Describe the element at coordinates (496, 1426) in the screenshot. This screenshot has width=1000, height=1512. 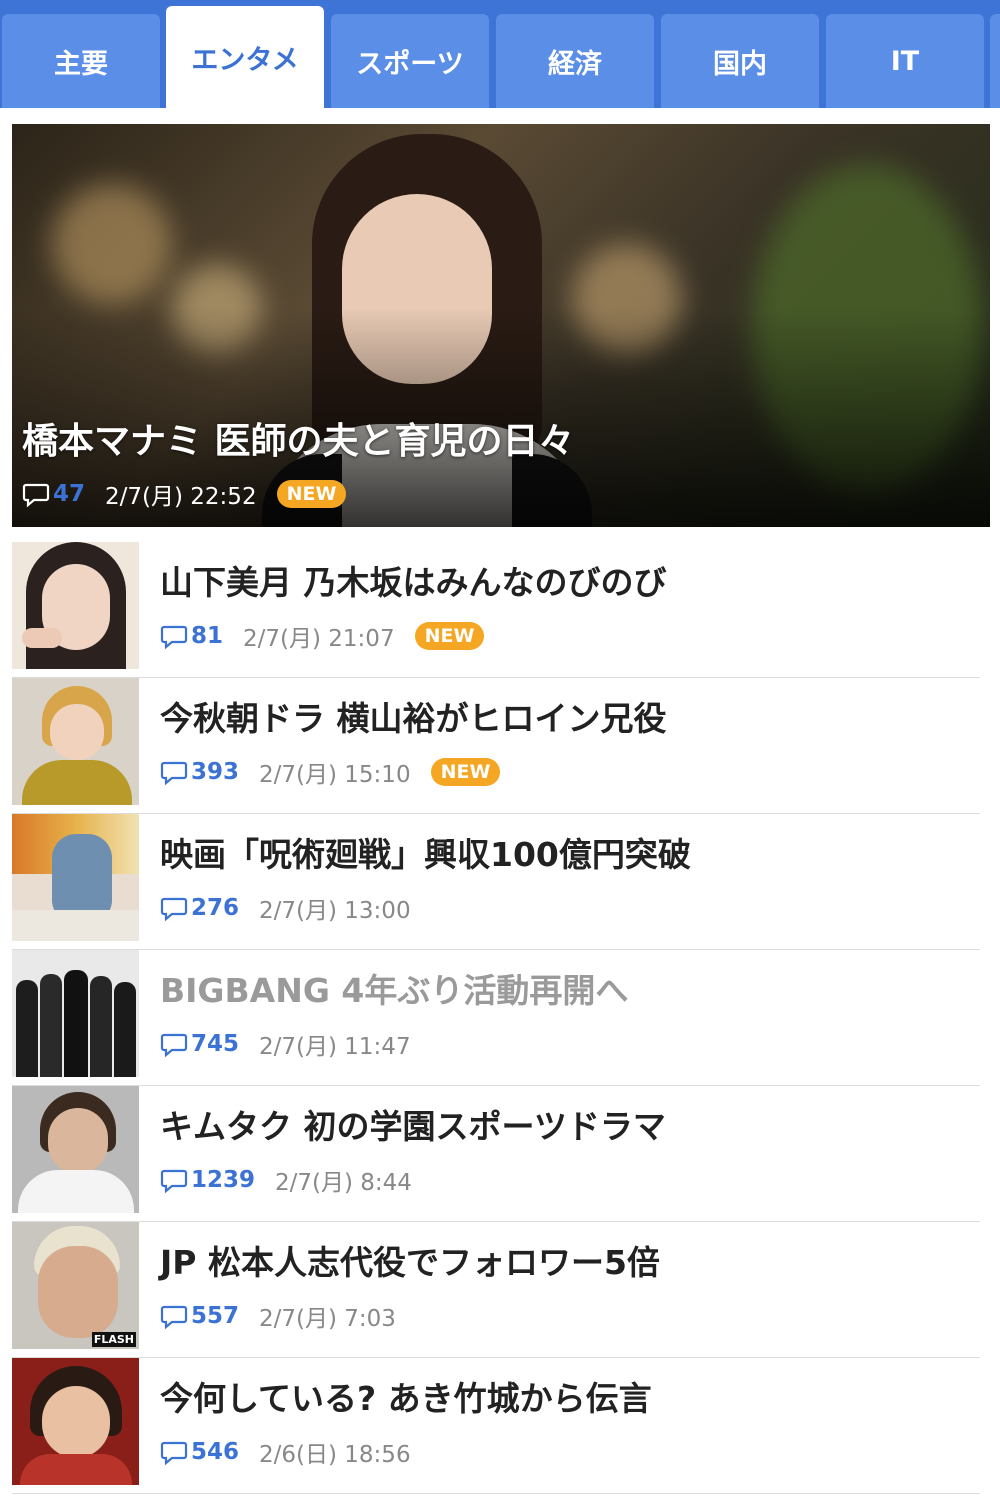
I see `list-item: 今何している? あき竹城から伝言 546 2/6(日) 18:56` at that location.